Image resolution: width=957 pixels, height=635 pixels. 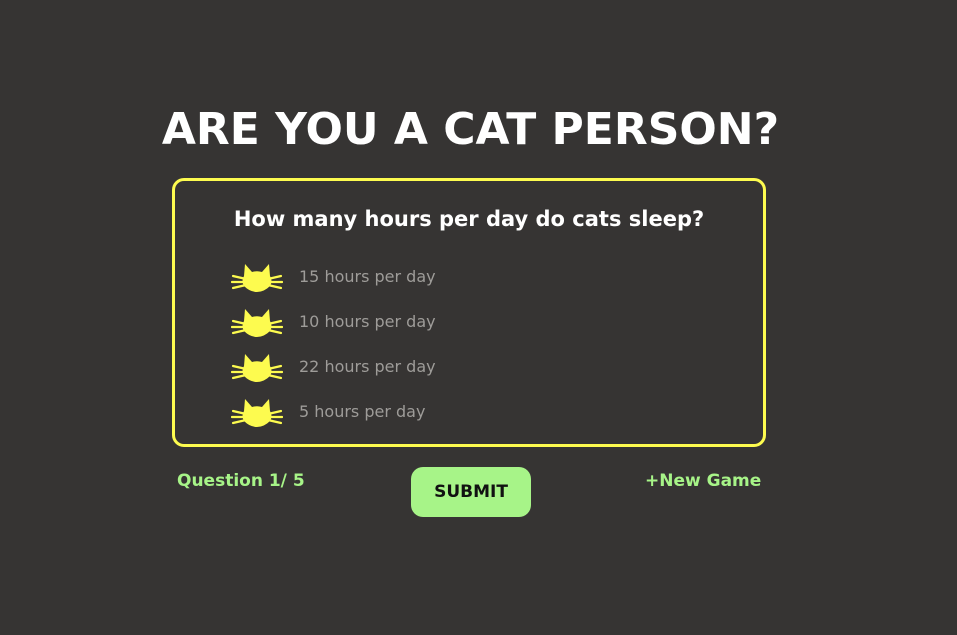 What do you see at coordinates (470, 129) in the screenshot?
I see `page-title: ARE YOU A CAT PERSON?` at bounding box center [470, 129].